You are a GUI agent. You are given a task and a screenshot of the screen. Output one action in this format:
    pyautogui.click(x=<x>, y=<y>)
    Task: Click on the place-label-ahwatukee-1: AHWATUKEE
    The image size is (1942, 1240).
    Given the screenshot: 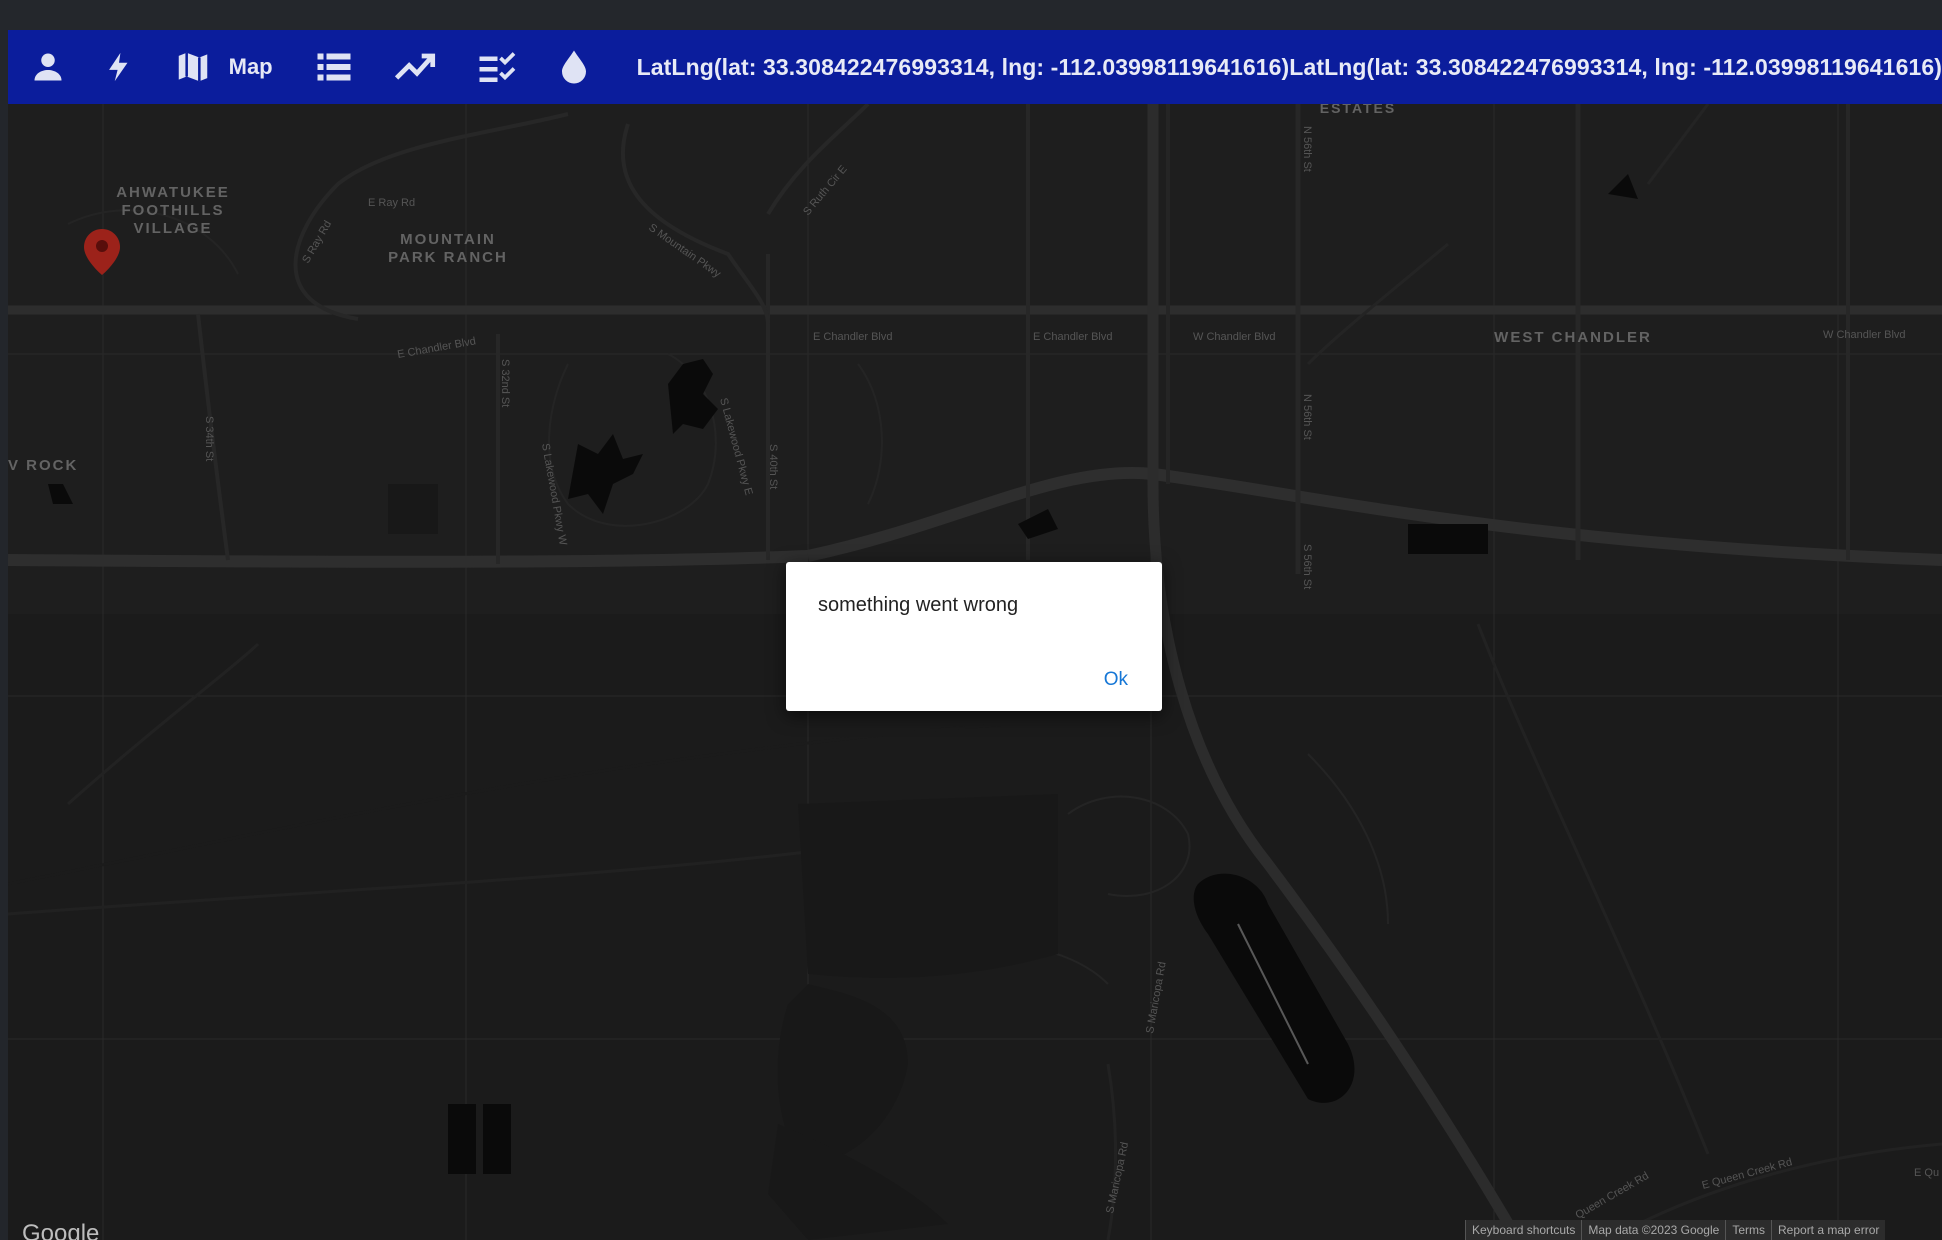 What is the action you would take?
    pyautogui.click(x=173, y=192)
    